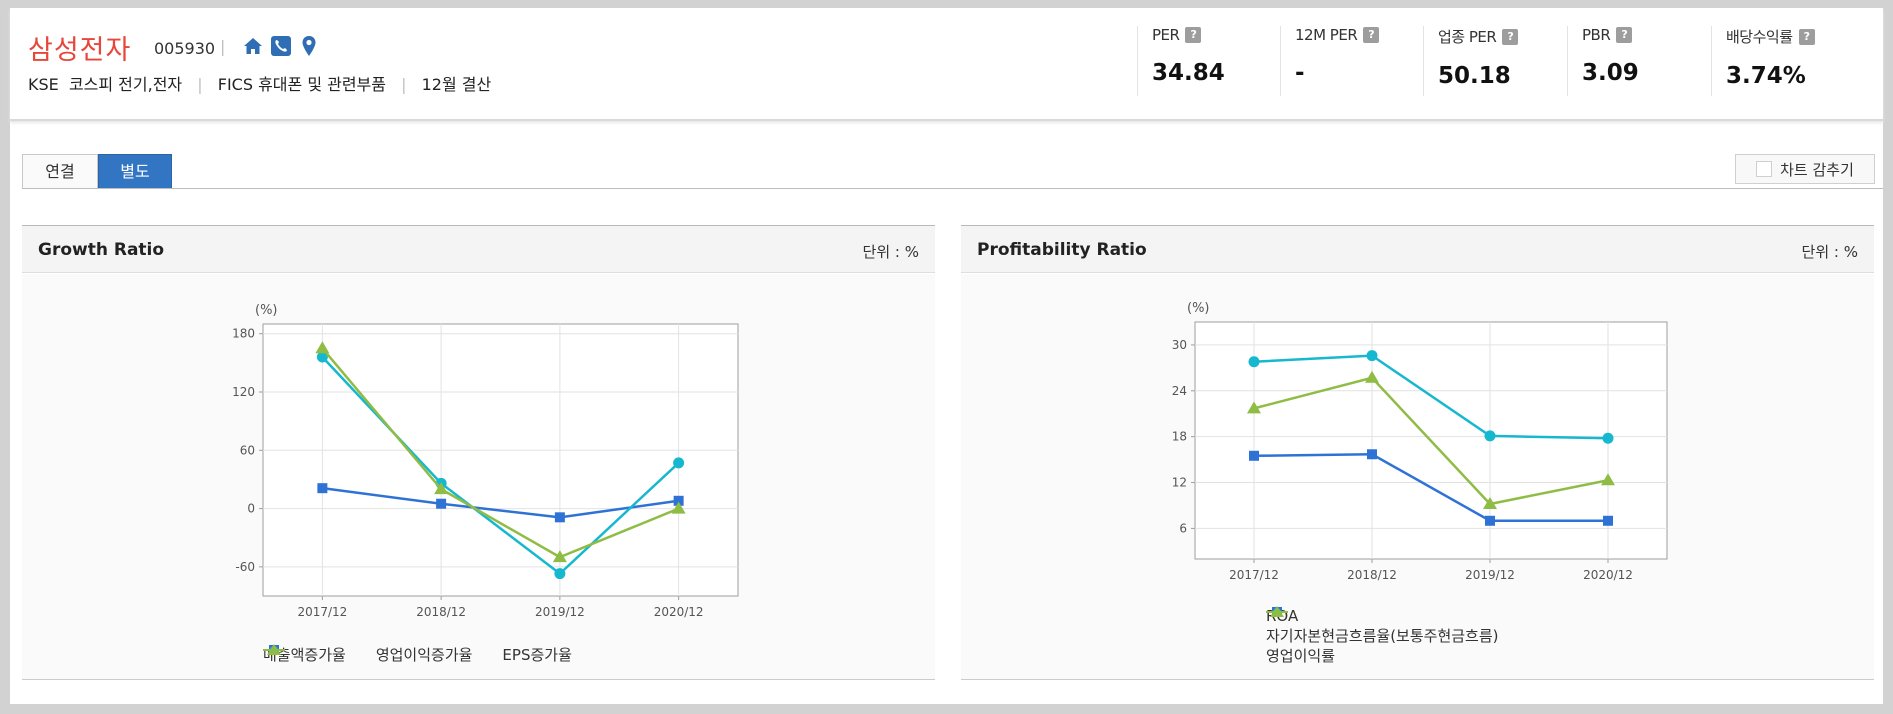 The width and height of the screenshot is (1893, 714). Describe the element at coordinates (500, 460) in the screenshot. I see `plot-area` at that location.